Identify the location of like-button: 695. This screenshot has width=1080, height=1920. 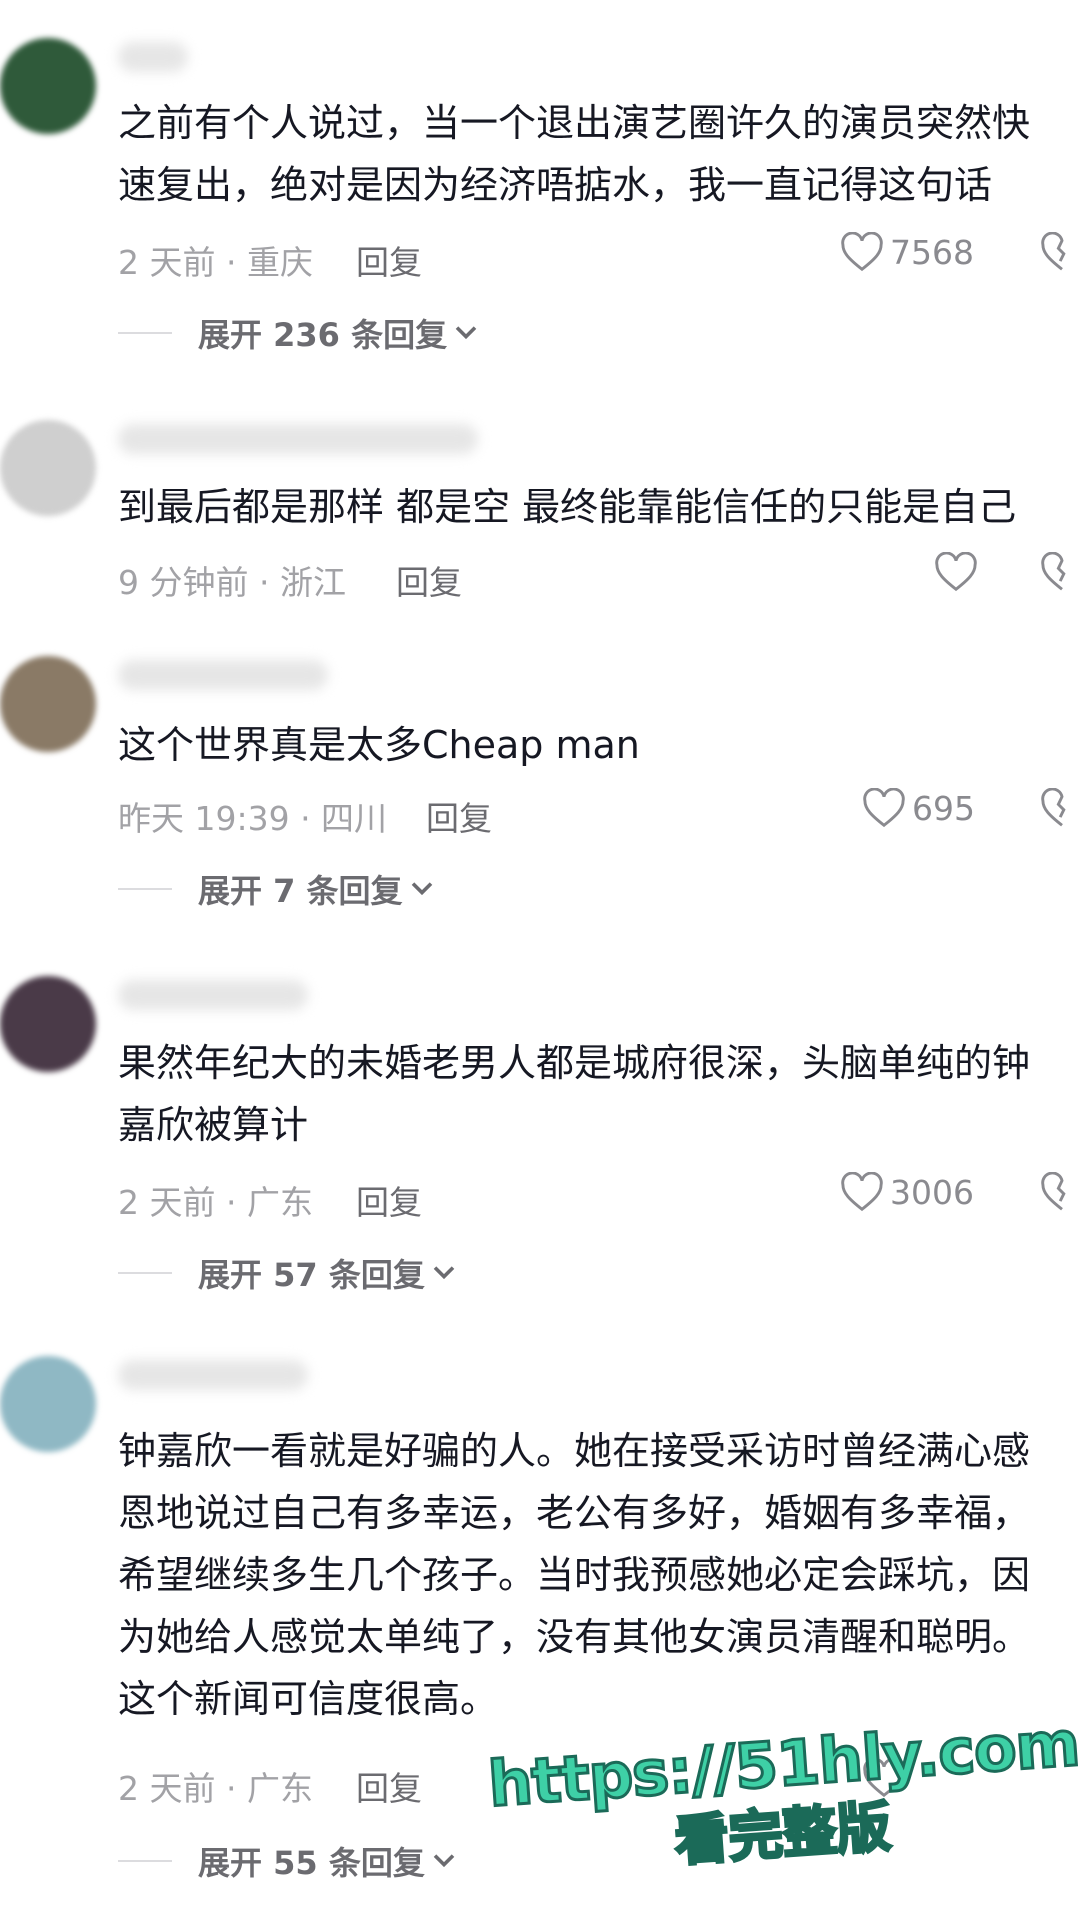
(918, 808).